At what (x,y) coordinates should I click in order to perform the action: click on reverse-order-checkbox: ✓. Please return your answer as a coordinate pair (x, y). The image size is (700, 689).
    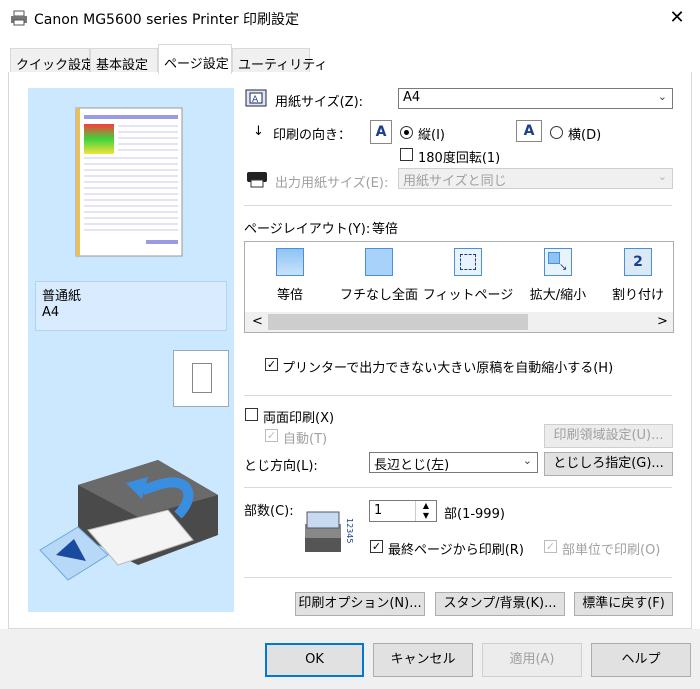
    Looking at the image, I should click on (376, 546).